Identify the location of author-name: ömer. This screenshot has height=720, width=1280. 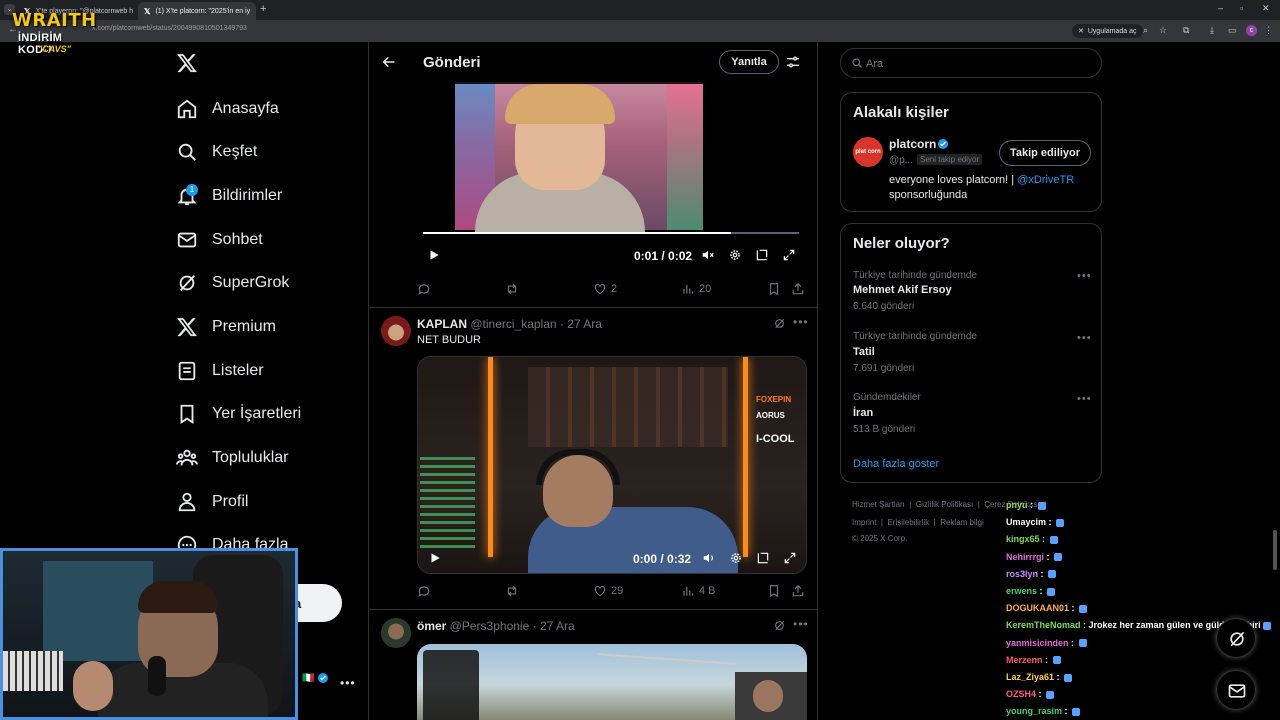
(431, 626).